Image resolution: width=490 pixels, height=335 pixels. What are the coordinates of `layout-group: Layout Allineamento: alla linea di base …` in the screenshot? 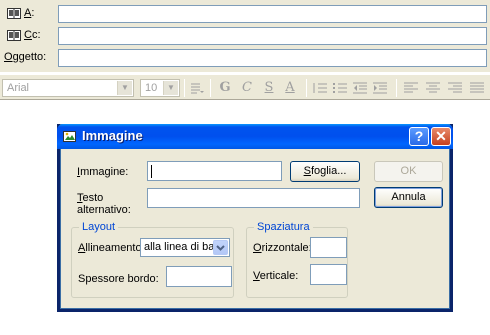 It's located at (152, 259).